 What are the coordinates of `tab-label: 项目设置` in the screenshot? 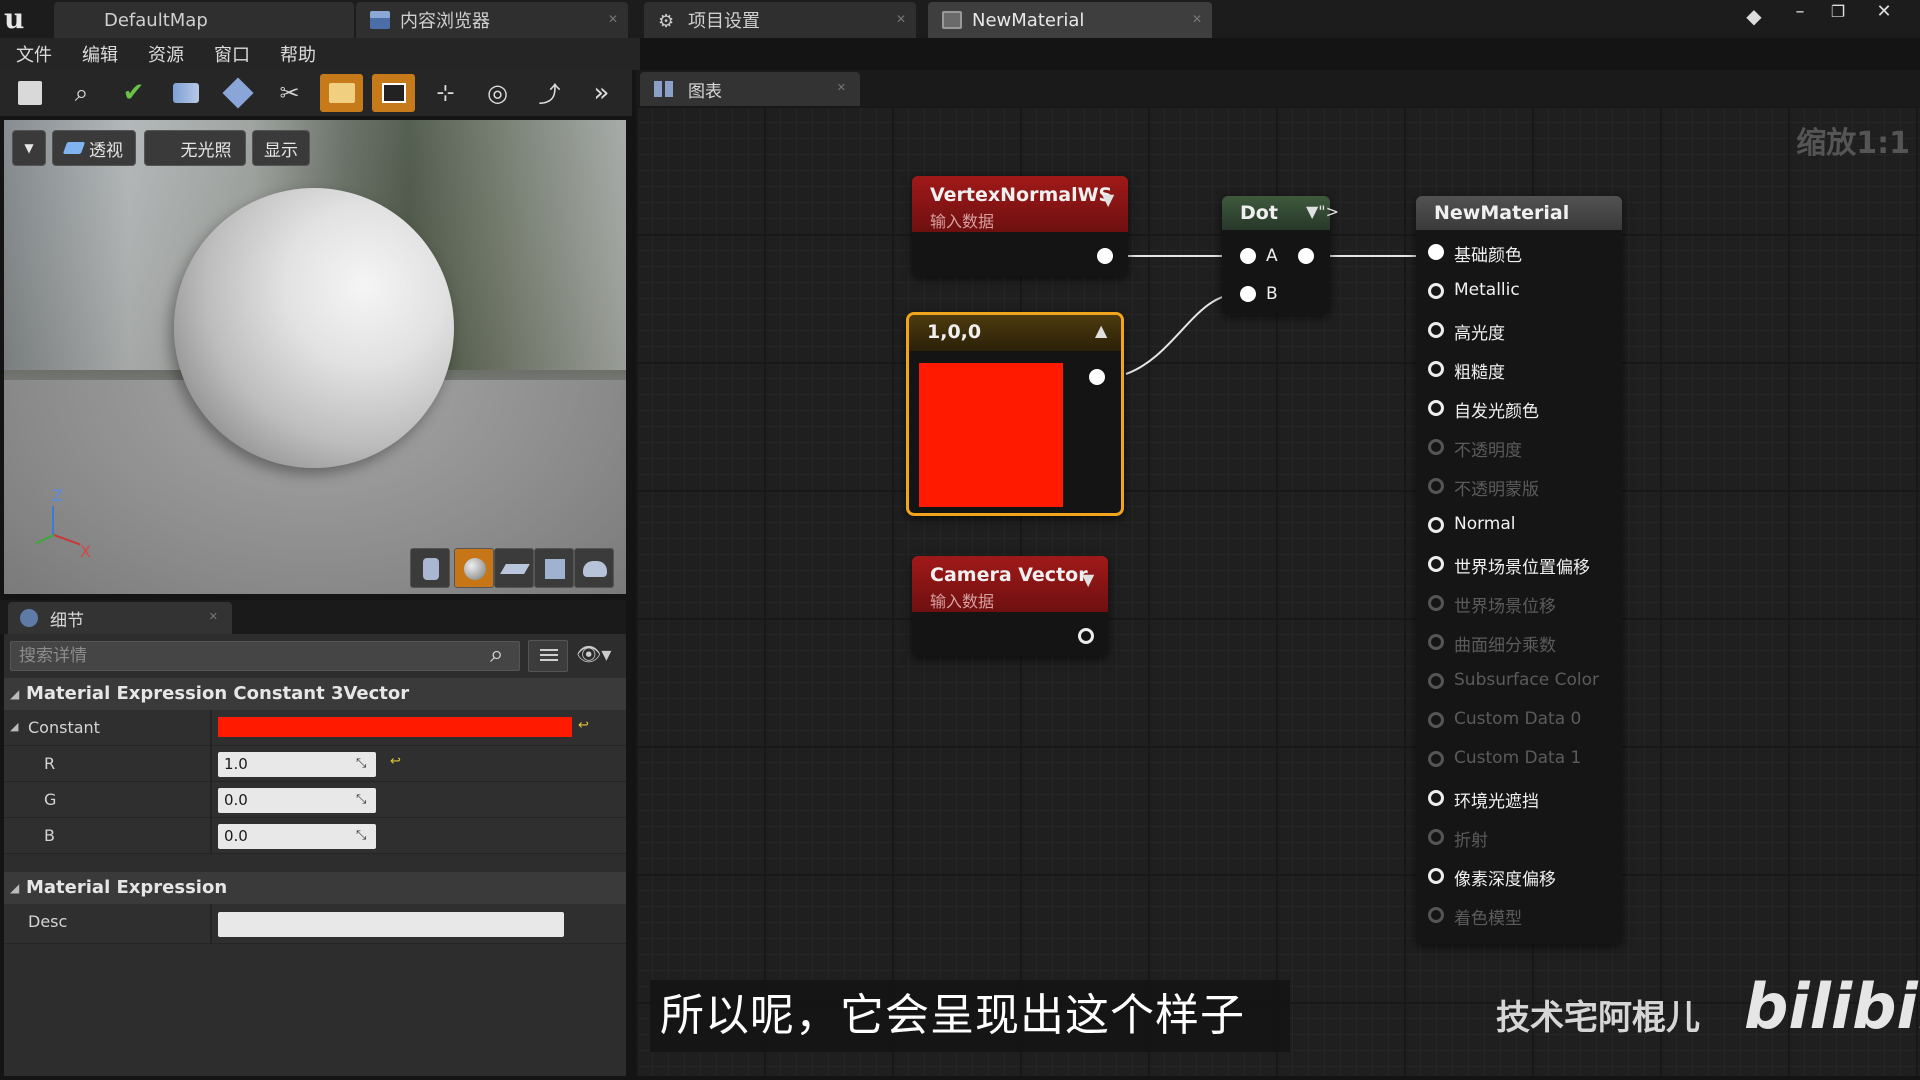 It's located at (724, 21).